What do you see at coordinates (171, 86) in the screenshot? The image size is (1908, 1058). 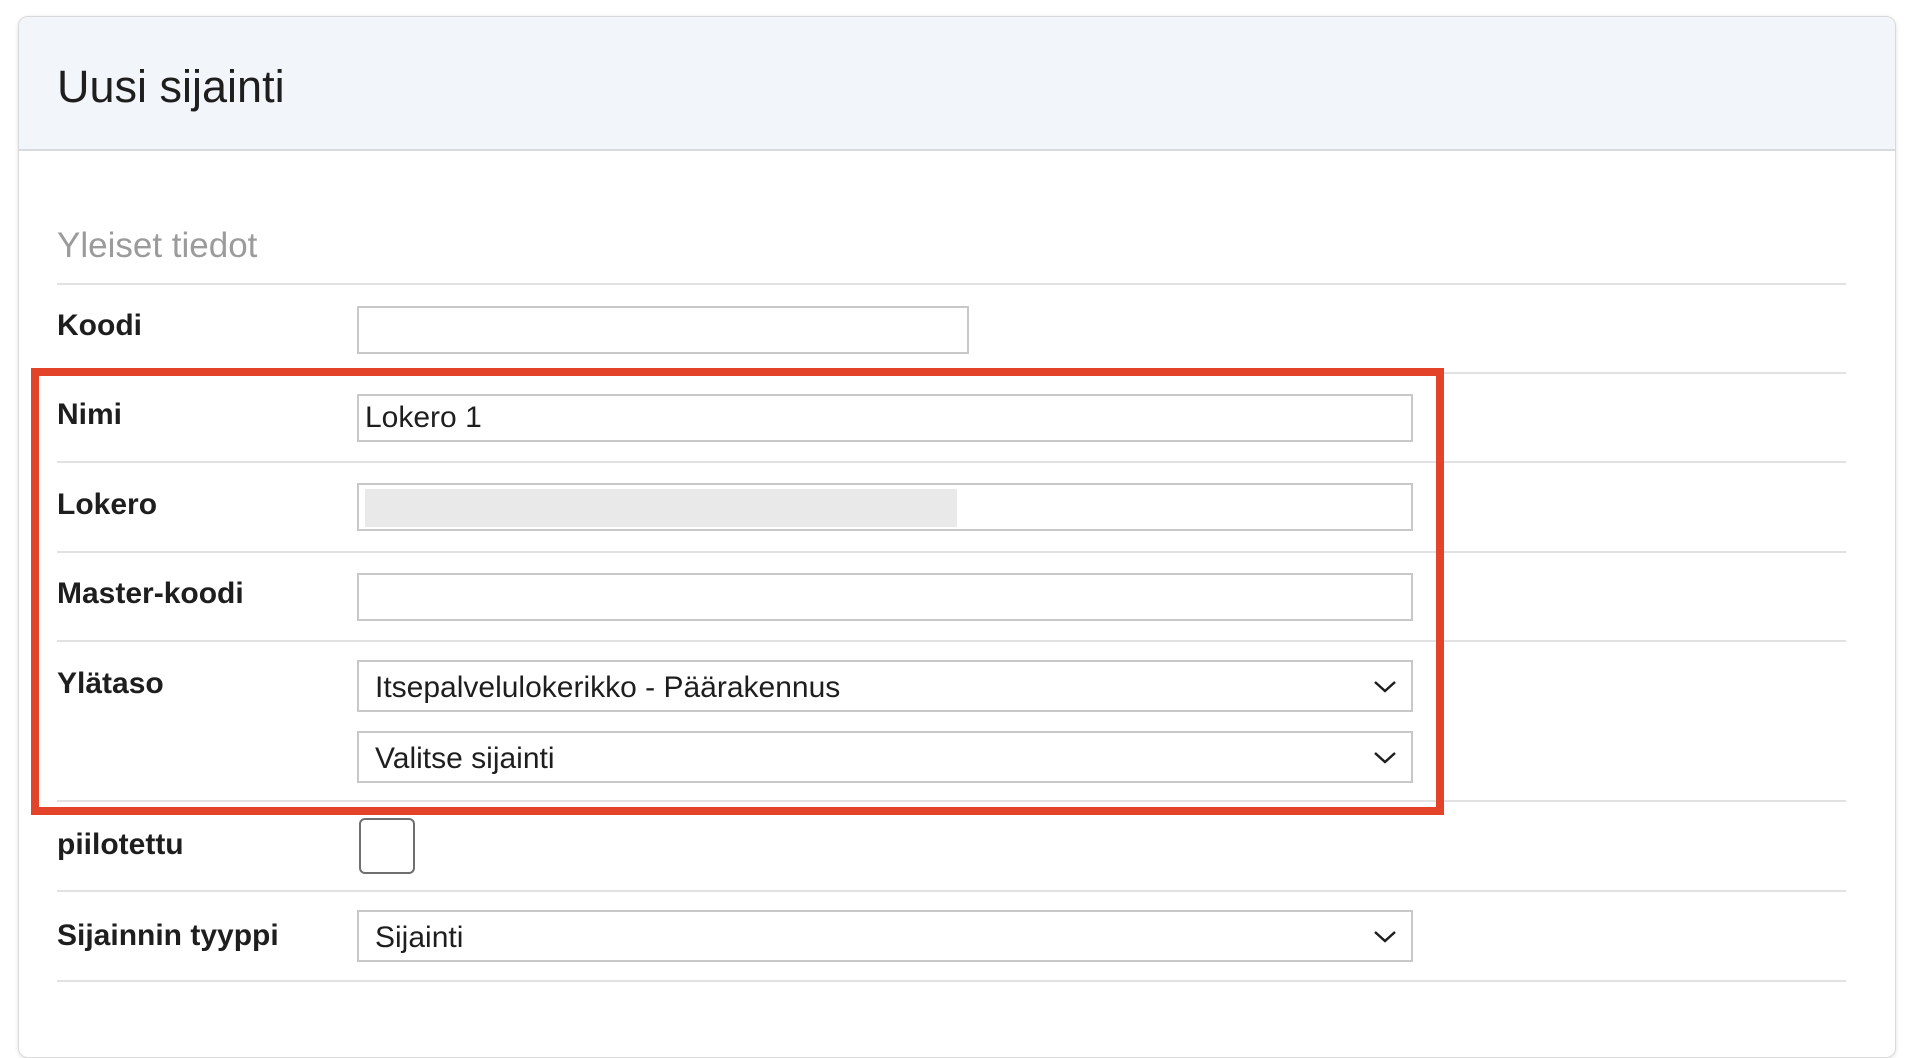 I see `page-title: Uusi sijainti` at bounding box center [171, 86].